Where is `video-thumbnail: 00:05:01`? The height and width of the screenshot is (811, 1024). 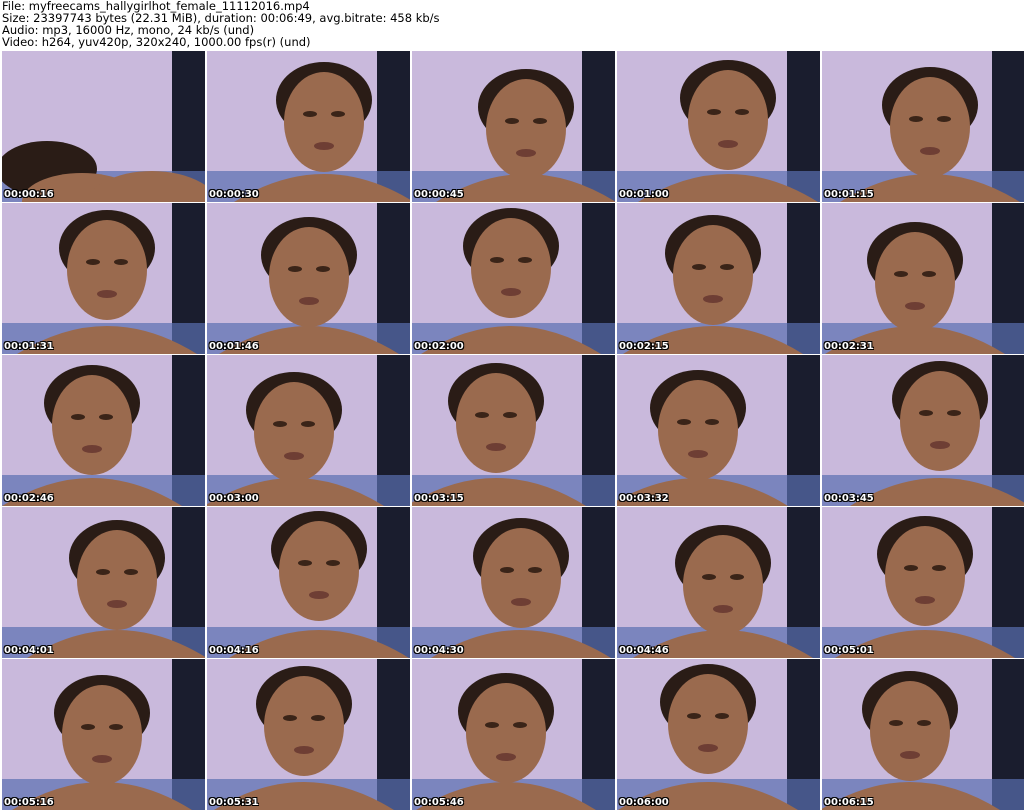
video-thumbnail: 00:05:01 is located at coordinates (923, 582).